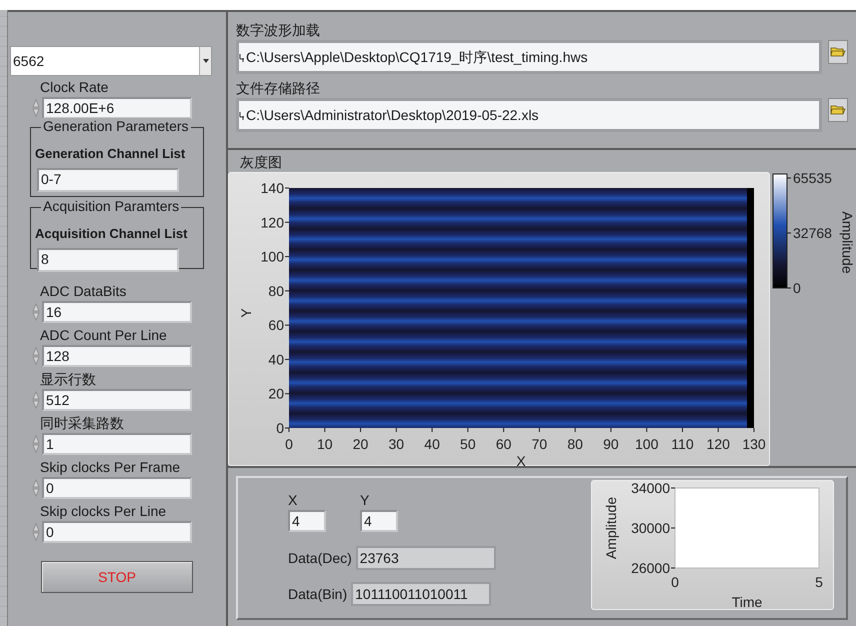 The height and width of the screenshot is (626, 856). I want to click on numeric-field: 128.00E+6, so click(117, 108).